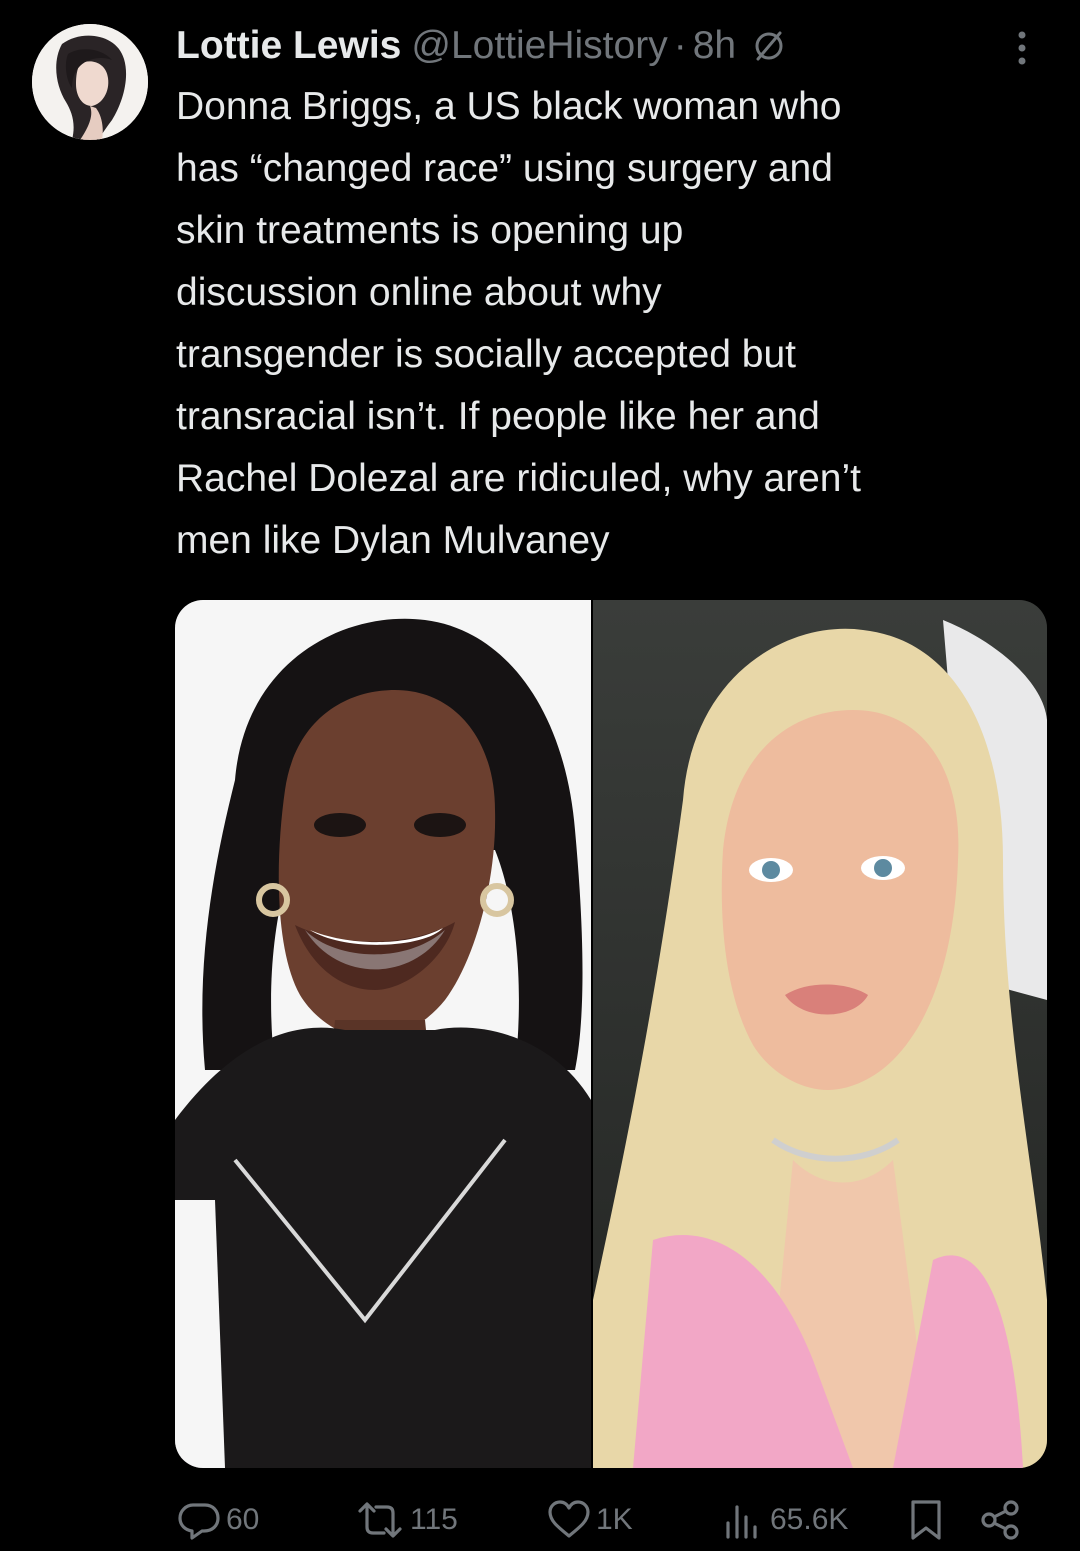 The width and height of the screenshot is (1080, 1551). I want to click on bookmark-button, so click(926, 1520).